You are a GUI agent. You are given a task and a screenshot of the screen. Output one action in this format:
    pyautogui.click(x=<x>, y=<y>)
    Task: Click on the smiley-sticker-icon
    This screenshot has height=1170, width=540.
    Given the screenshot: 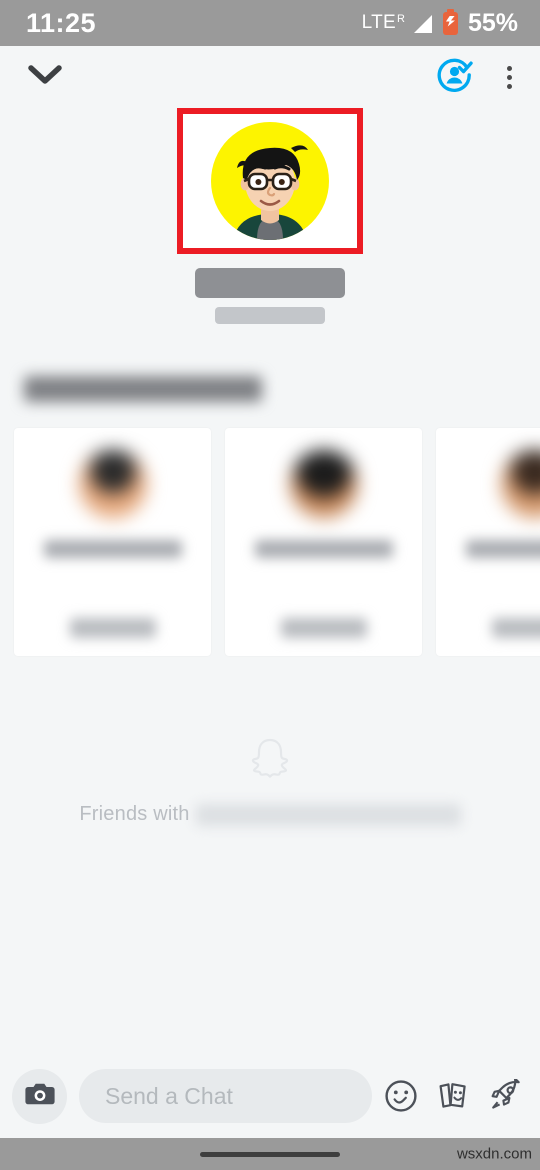 What is the action you would take?
    pyautogui.click(x=401, y=1096)
    